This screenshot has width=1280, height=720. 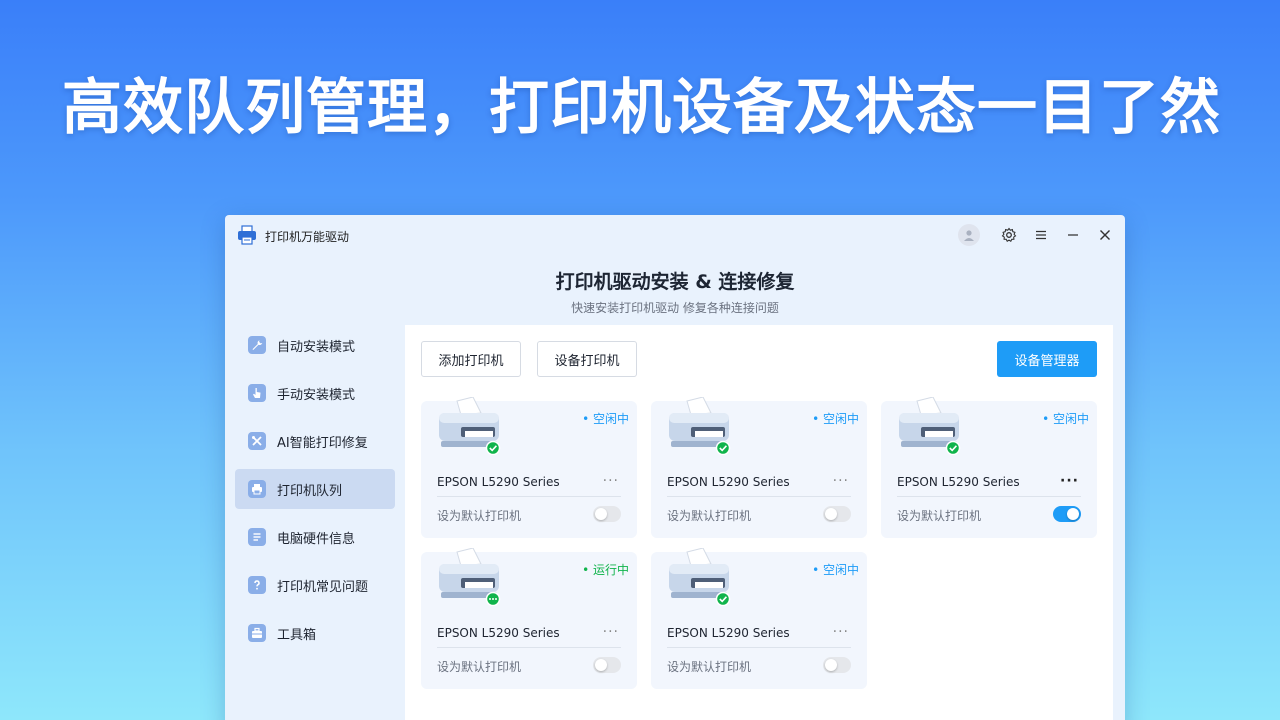 What do you see at coordinates (257, 585) in the screenshot?
I see `question-icon` at bounding box center [257, 585].